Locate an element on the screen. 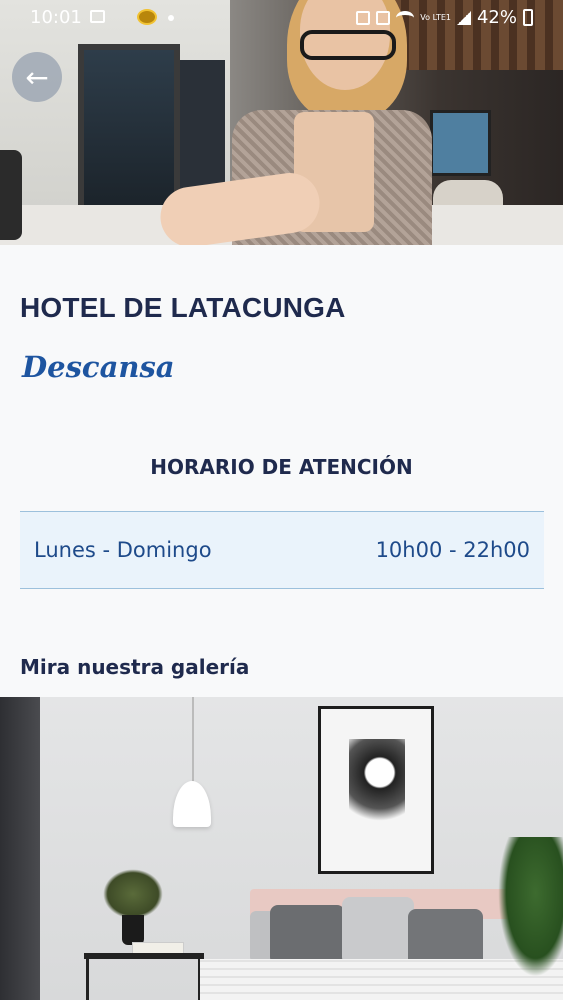 This screenshot has width=563, height=1000. sim-icon is located at coordinates (363, 17).